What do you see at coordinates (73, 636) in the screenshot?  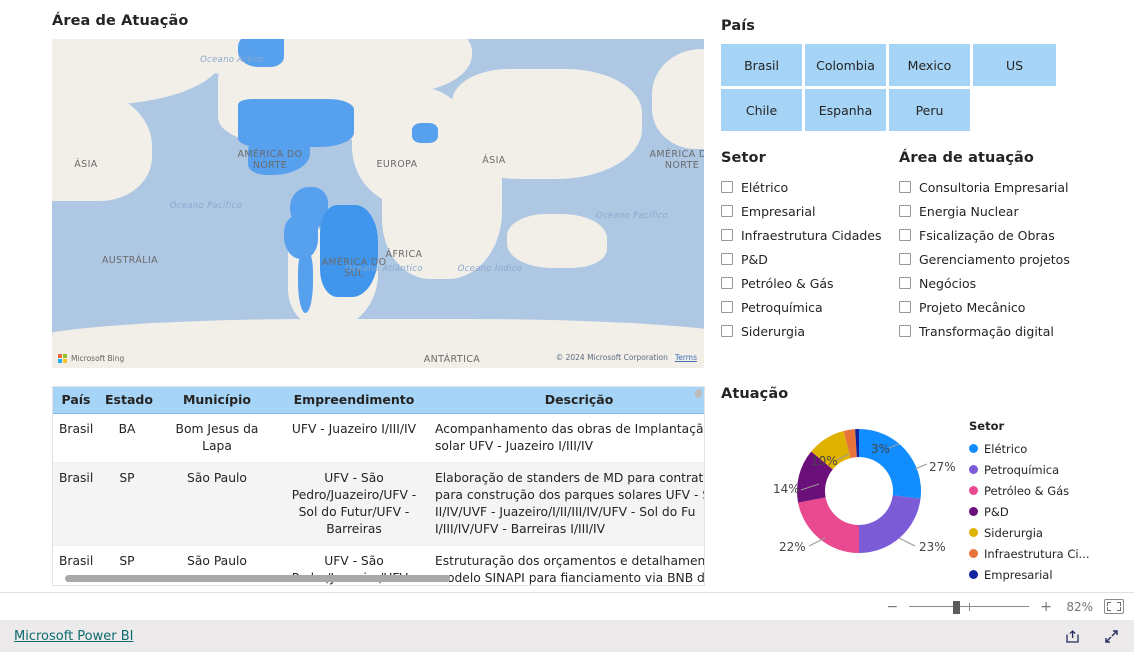 I see `microsoft-power-bi-link: Microsoft Power BI` at bounding box center [73, 636].